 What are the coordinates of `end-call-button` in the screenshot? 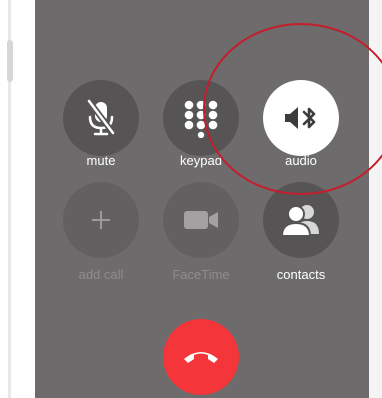 It's located at (201, 357).